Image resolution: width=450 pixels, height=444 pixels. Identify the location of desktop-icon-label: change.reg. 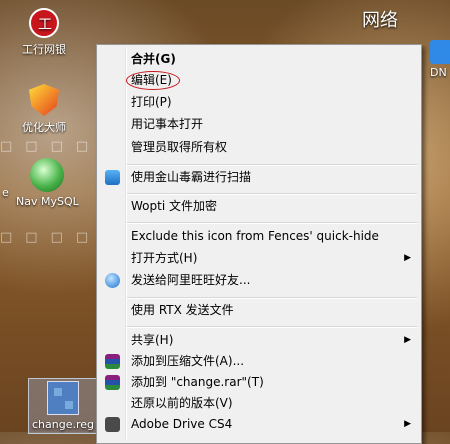
(63, 424).